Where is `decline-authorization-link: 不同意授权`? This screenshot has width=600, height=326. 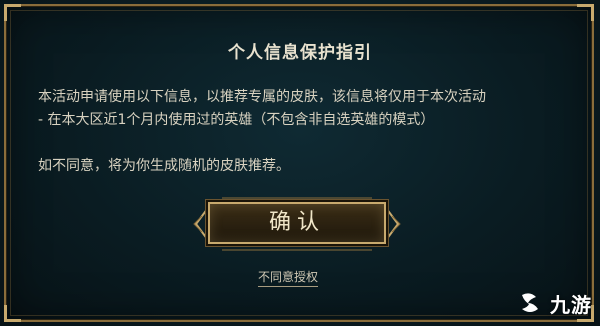
decline-authorization-link: 不同意授权 is located at coordinates (288, 277).